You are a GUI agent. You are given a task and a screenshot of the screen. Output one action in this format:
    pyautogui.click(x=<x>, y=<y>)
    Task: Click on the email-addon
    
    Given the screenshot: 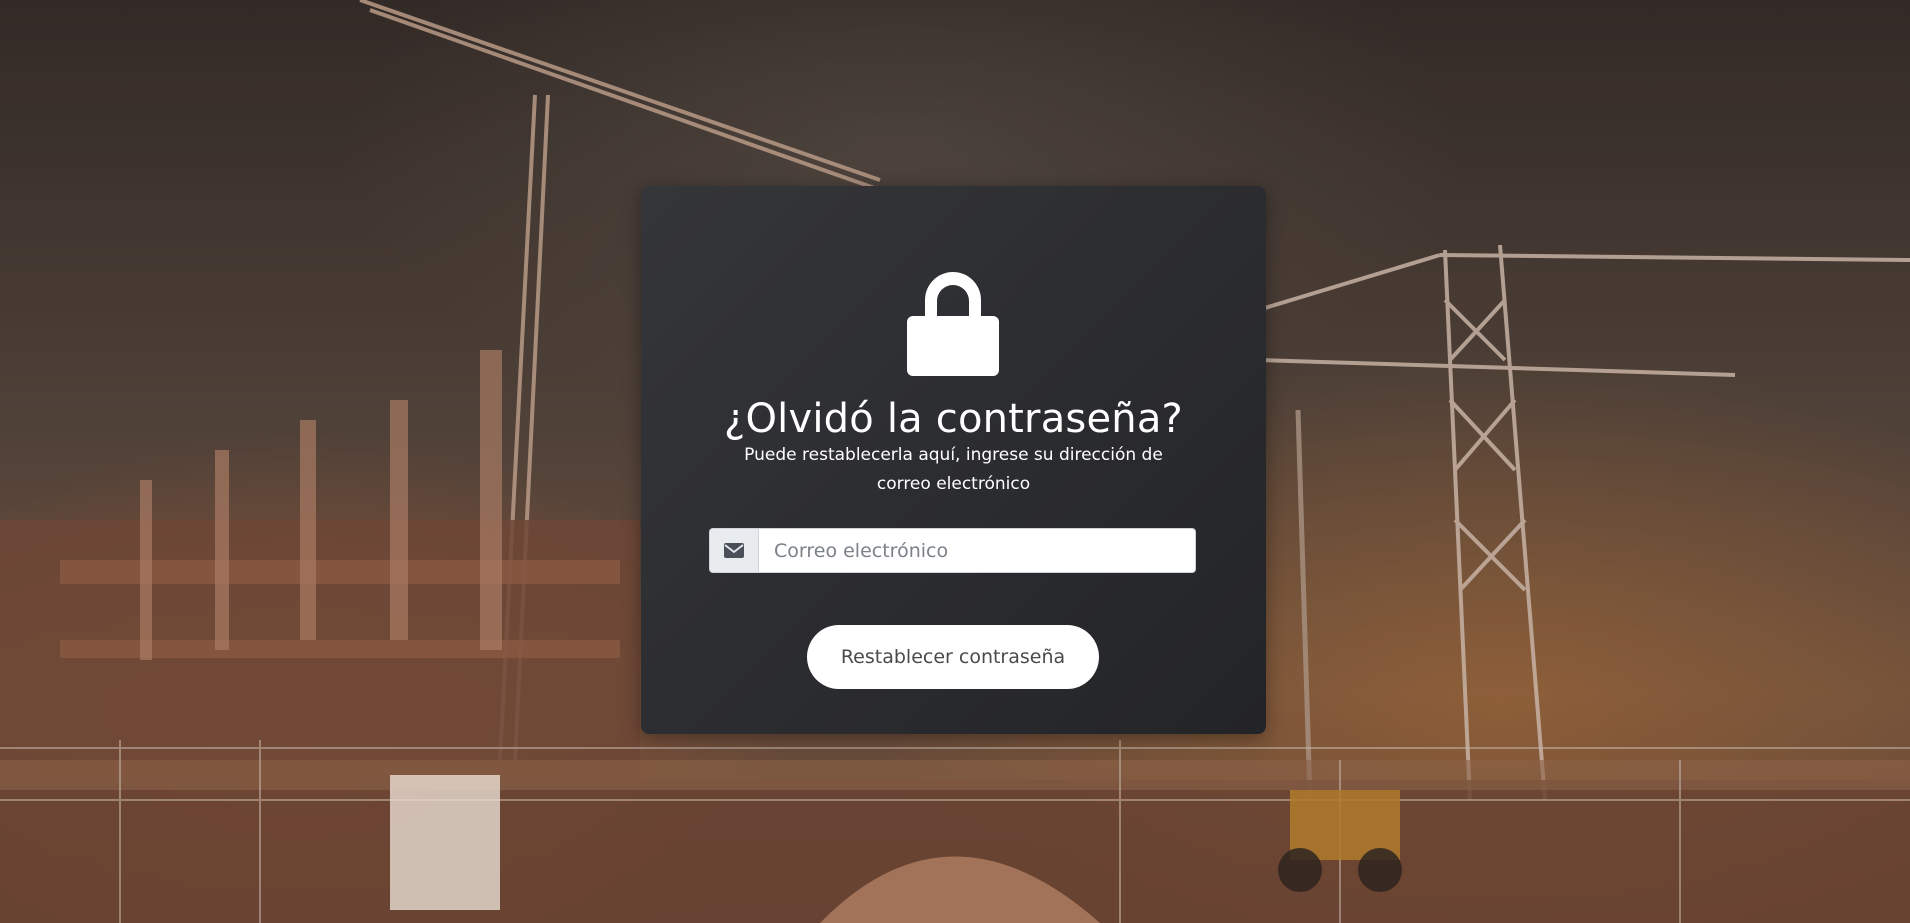 What is the action you would take?
    pyautogui.click(x=734, y=550)
    